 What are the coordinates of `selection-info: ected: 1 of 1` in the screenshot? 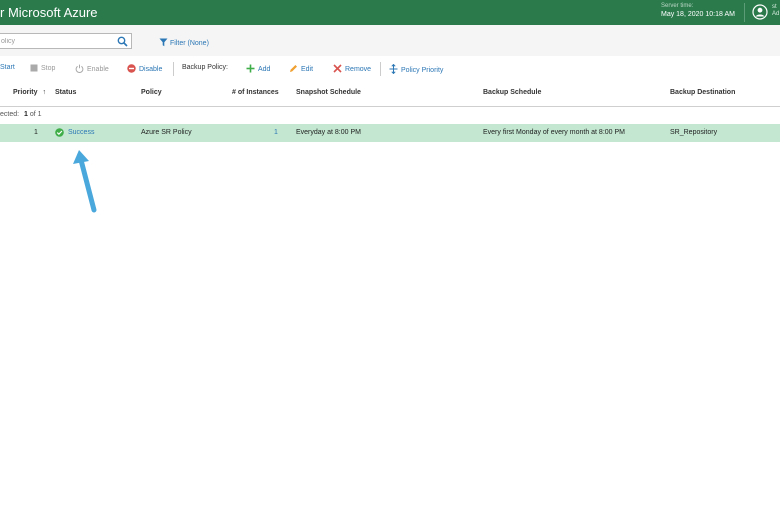 It's located at (21, 114).